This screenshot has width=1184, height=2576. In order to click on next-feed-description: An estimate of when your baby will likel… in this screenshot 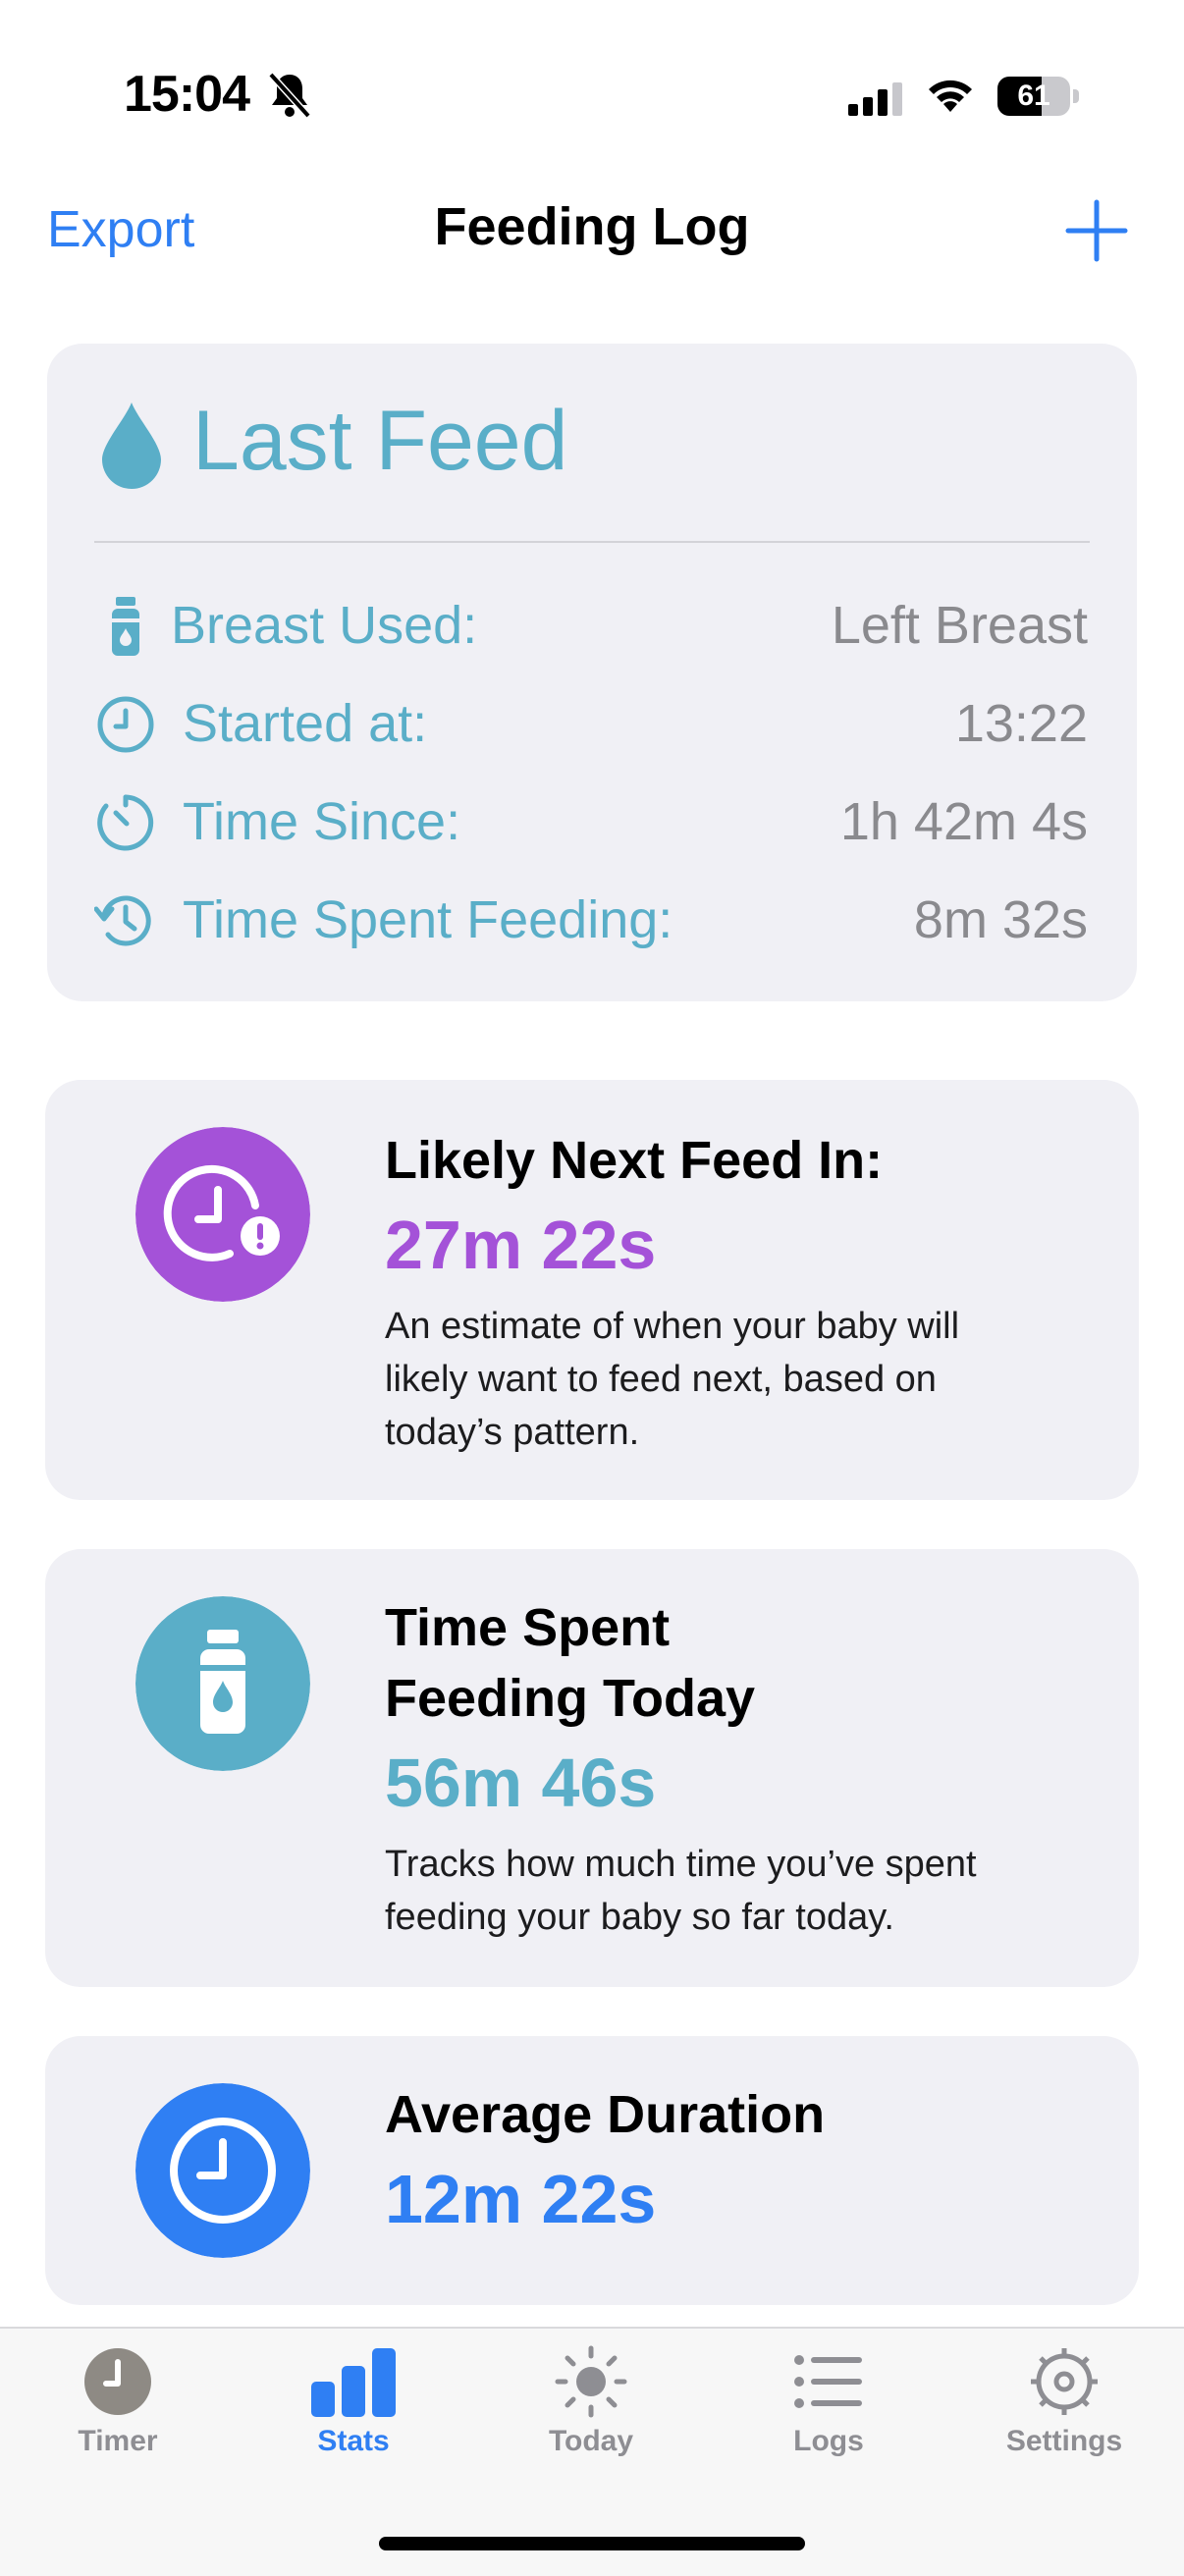, I will do `click(672, 1379)`.